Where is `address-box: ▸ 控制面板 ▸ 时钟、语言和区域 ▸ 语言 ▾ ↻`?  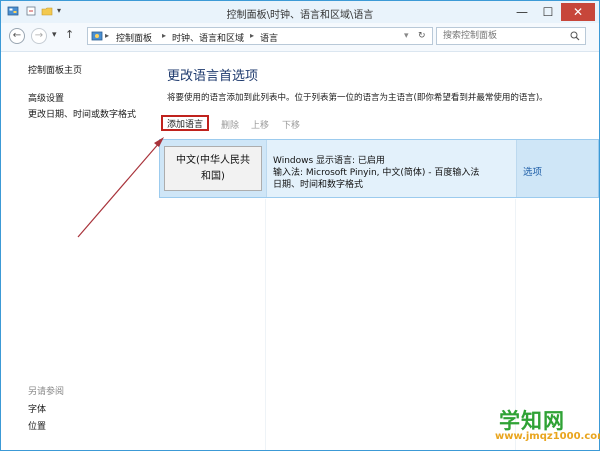 address-box: ▸ 控制面板 ▸ 时钟、语言和区域 ▸ 语言 ▾ ↻ is located at coordinates (260, 36).